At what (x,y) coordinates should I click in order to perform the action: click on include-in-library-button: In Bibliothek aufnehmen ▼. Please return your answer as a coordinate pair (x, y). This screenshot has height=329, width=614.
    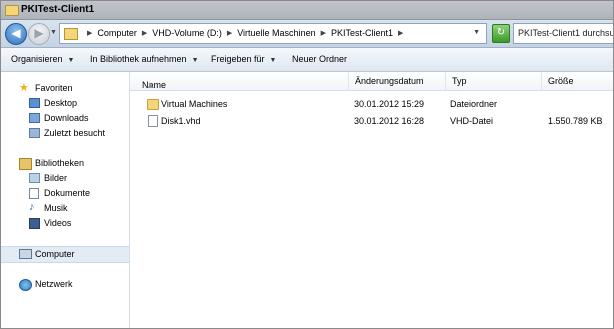
    Looking at the image, I should click on (144, 59).